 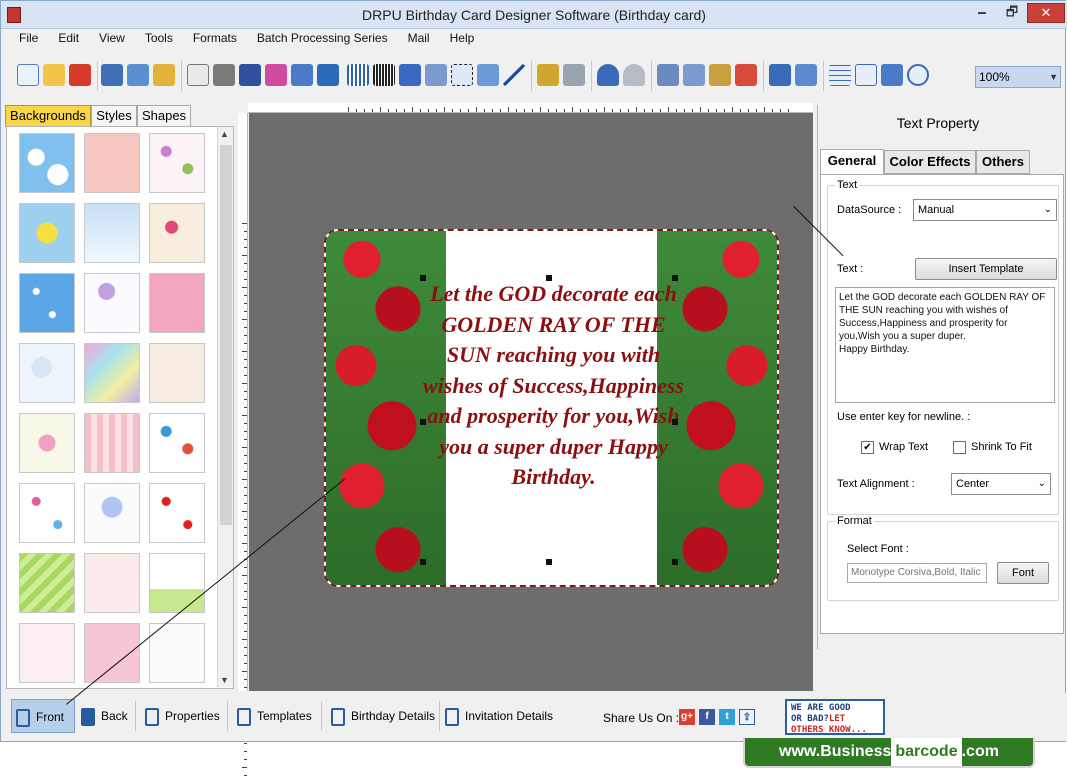 What do you see at coordinates (226, 335) in the screenshot?
I see `scroll-thumb` at bounding box center [226, 335].